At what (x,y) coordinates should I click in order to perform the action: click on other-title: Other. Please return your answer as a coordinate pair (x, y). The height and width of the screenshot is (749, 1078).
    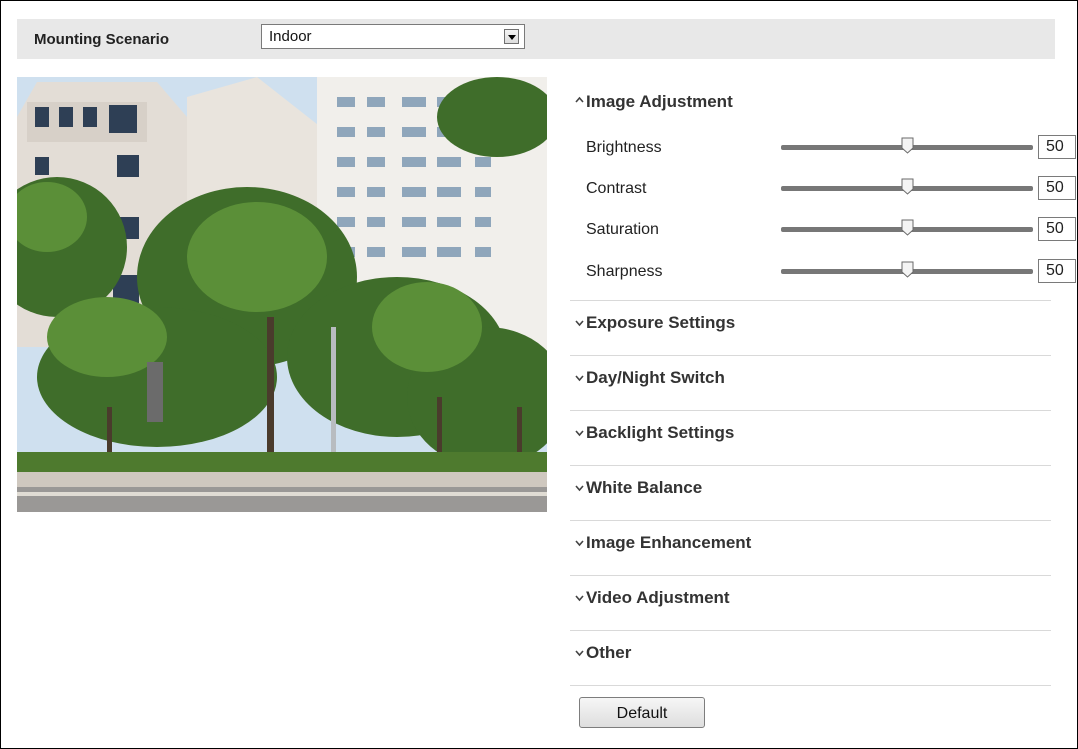
    Looking at the image, I should click on (609, 652).